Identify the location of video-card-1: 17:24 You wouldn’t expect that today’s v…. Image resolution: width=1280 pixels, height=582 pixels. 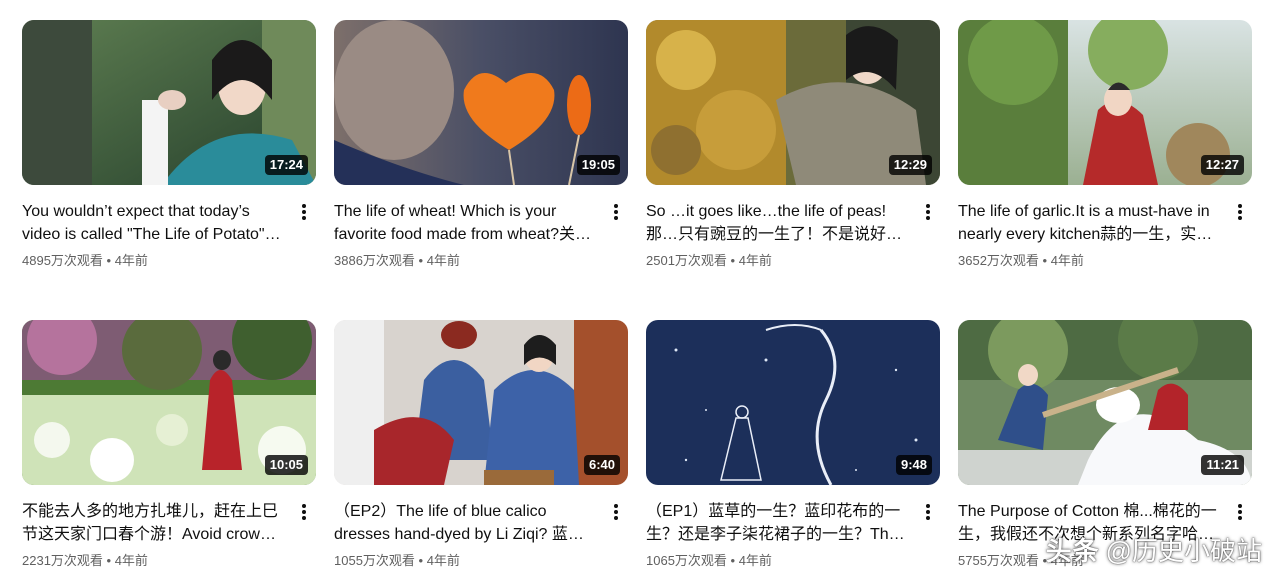
(169, 145).